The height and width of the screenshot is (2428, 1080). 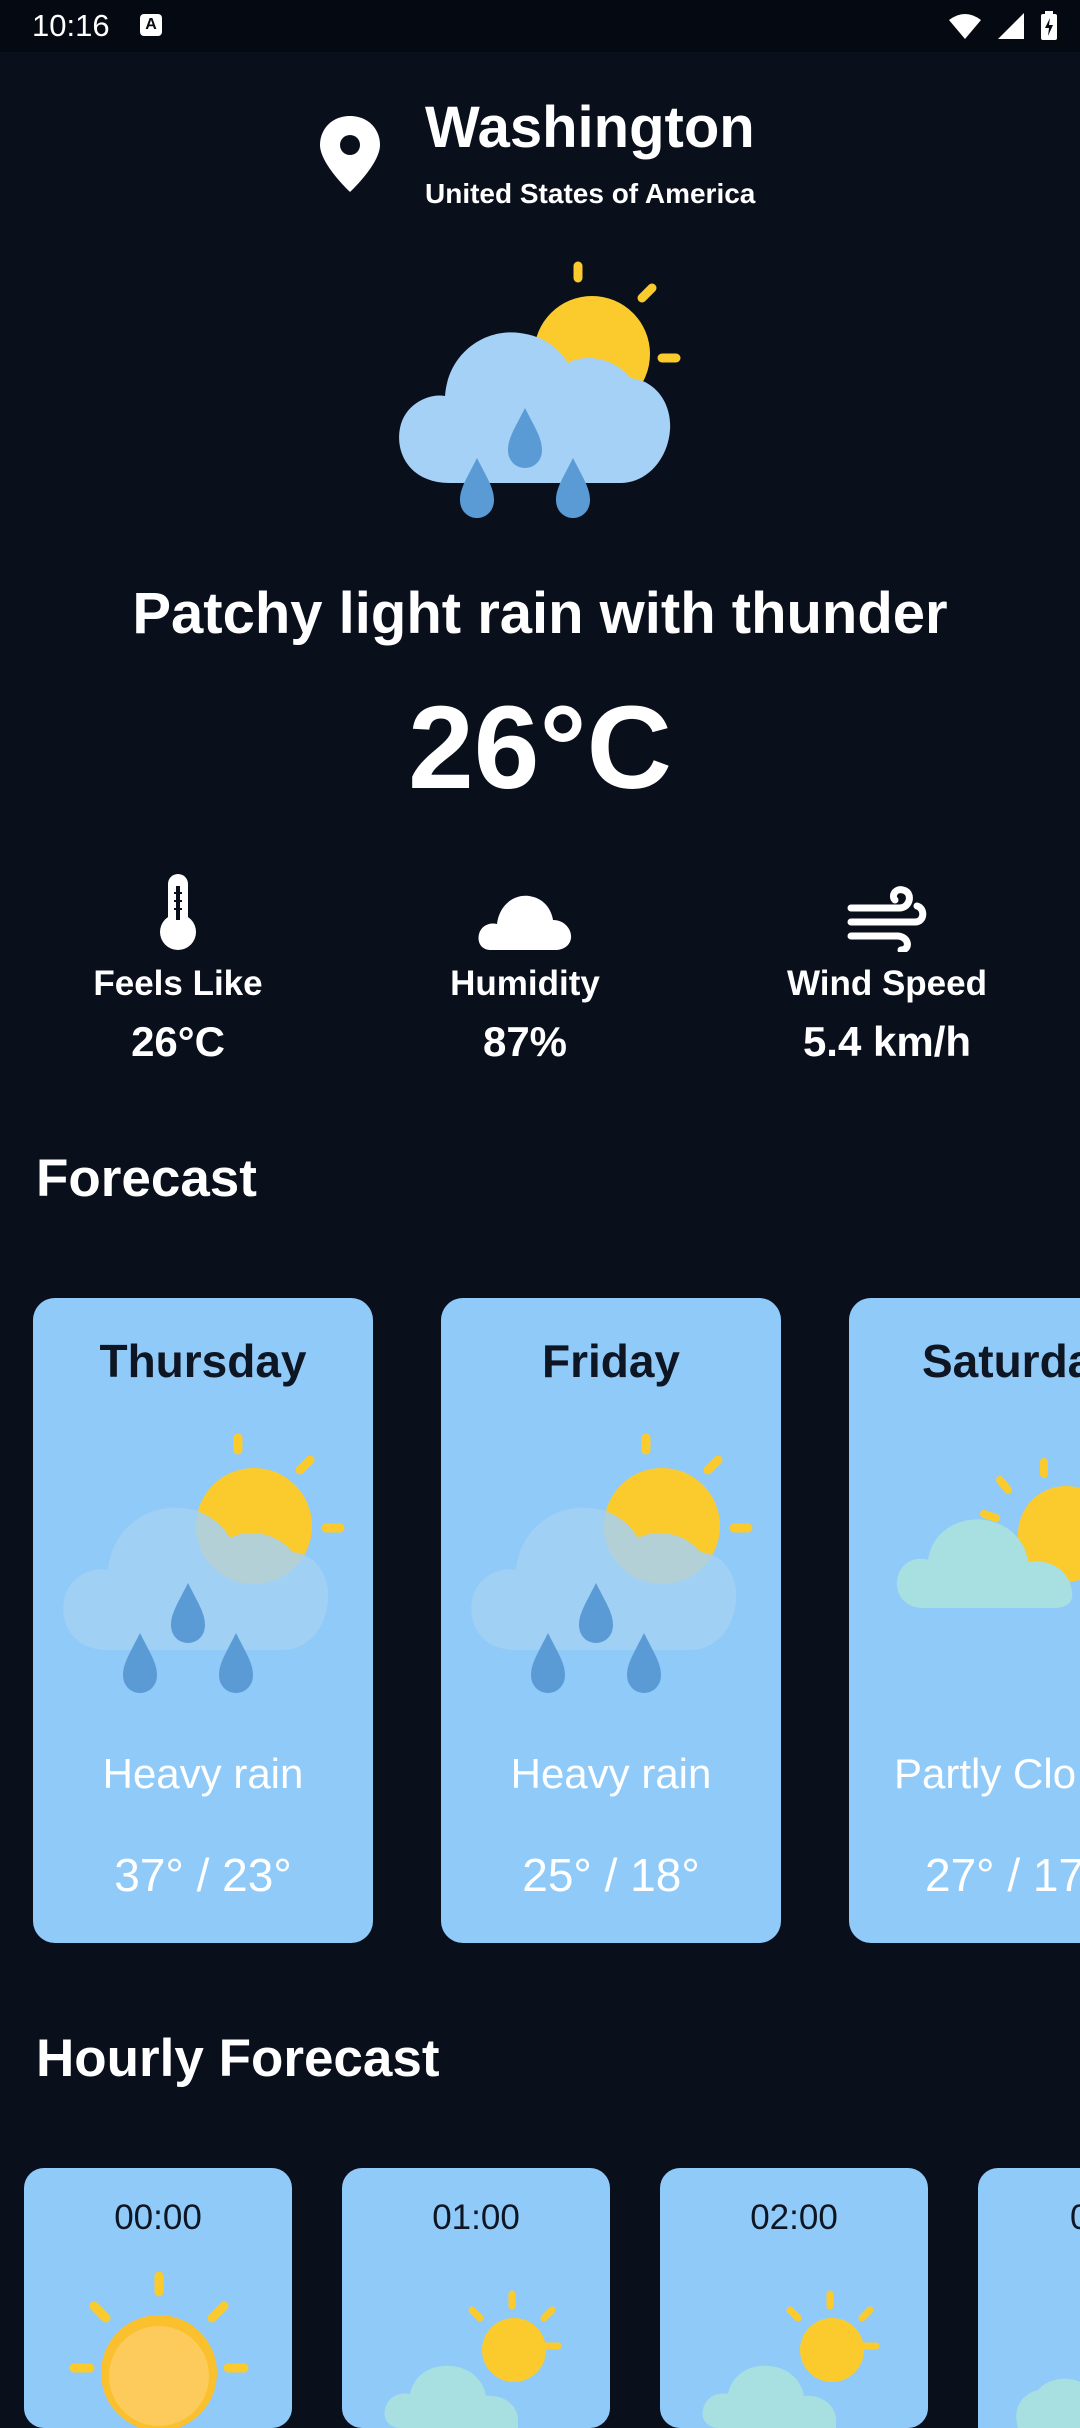 What do you see at coordinates (203, 1361) in the screenshot?
I see `forecast-day: Thursday` at bounding box center [203, 1361].